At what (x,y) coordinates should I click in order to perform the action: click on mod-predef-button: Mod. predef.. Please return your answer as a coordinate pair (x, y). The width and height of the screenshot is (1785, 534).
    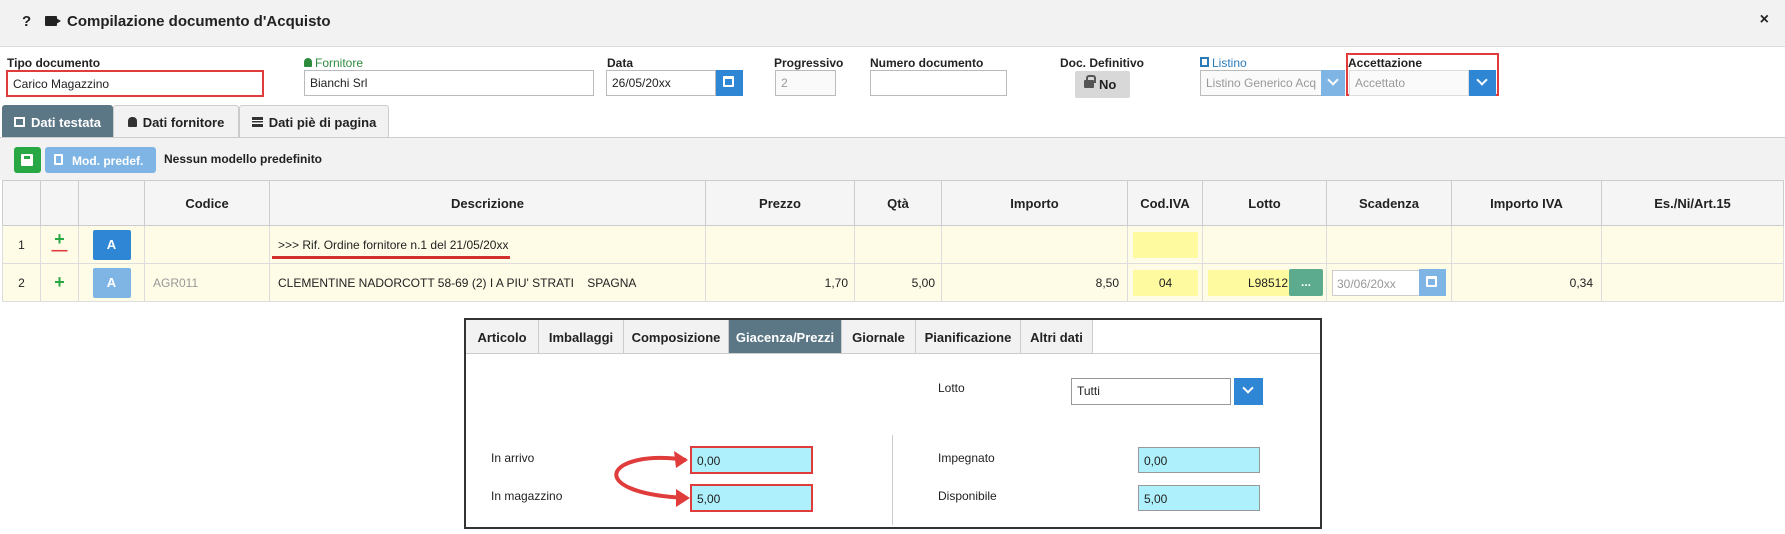
    Looking at the image, I should click on (100, 160).